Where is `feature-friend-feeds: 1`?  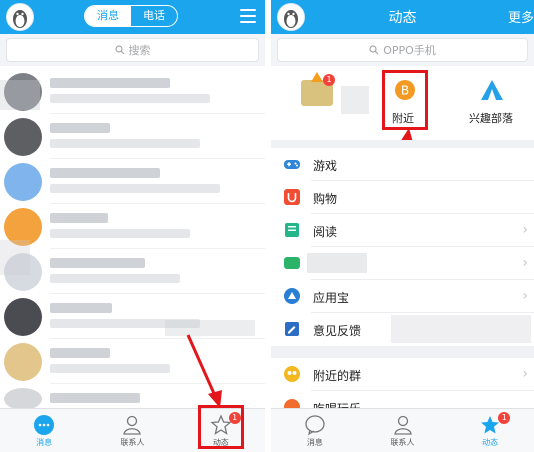
feature-friend-feeds: 1 is located at coordinates (320, 103).